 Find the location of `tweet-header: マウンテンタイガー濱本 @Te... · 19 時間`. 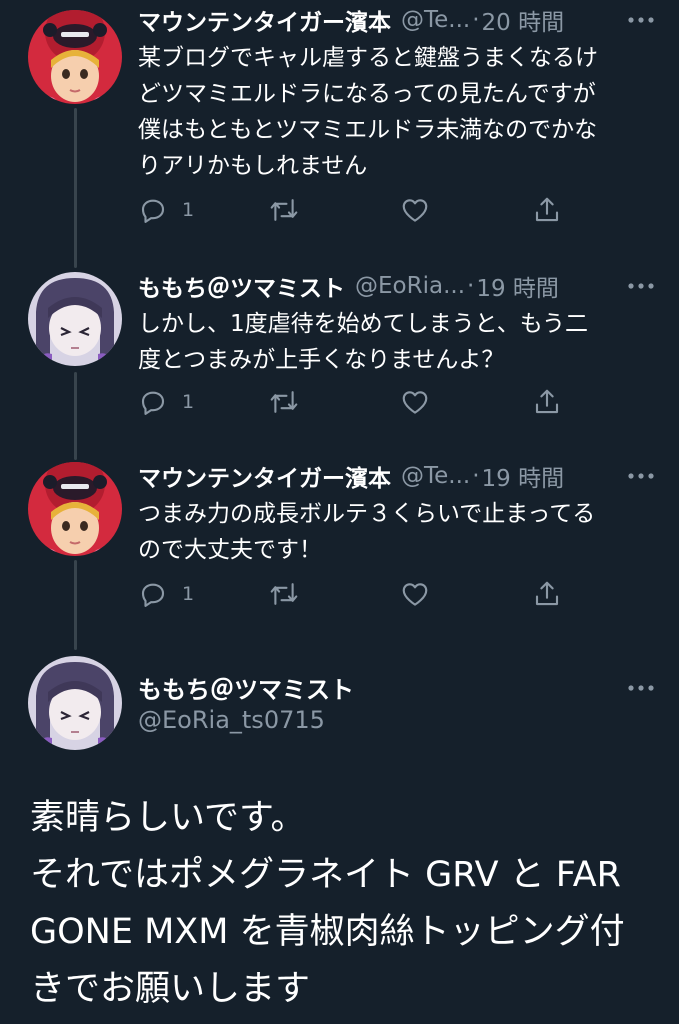

tweet-header: マウンテンタイガー濱本 @Te... · 19 時間 is located at coordinates (398, 476).